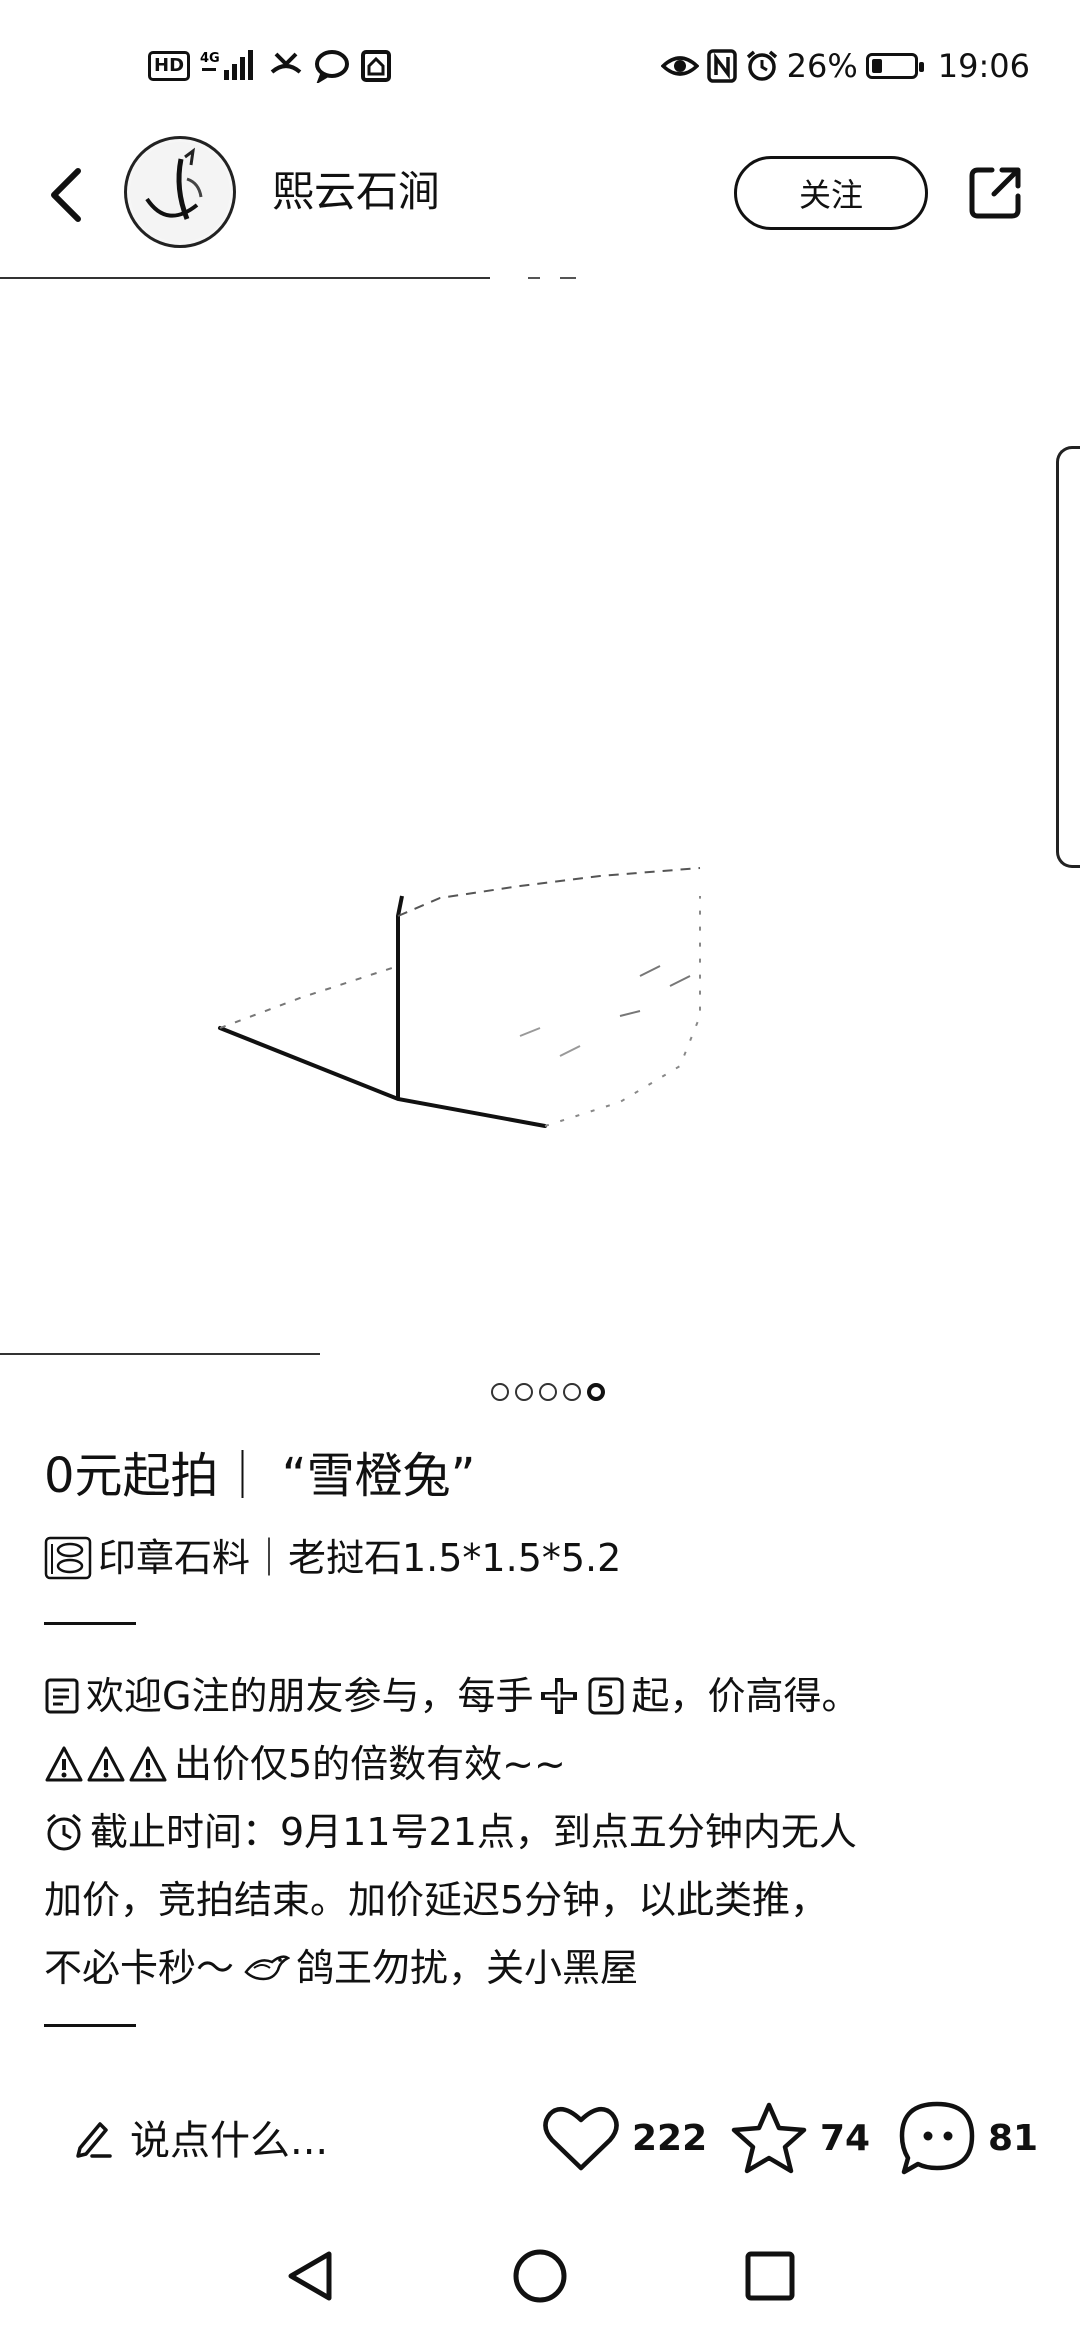  Describe the element at coordinates (845, 2138) in the screenshot. I see `favorite-count: 74` at that location.